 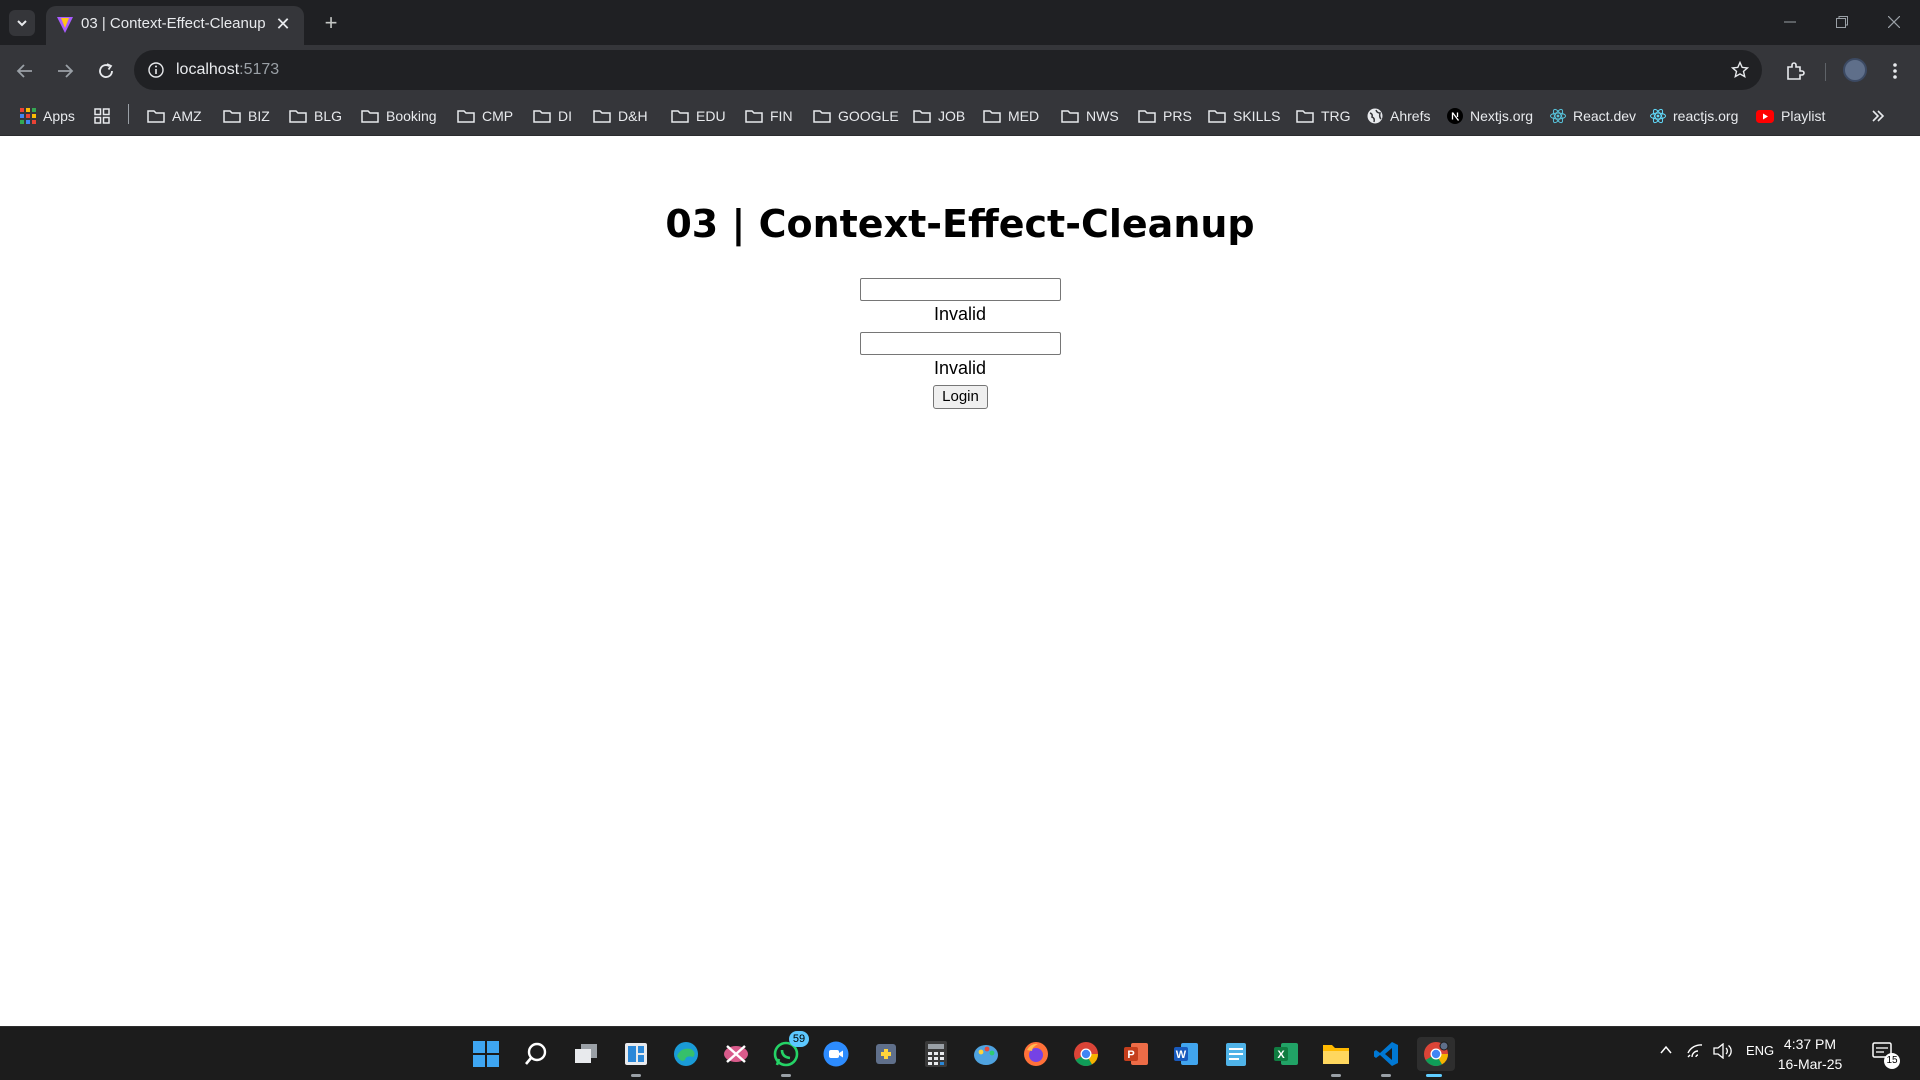 What do you see at coordinates (1895, 71) in the screenshot?
I see `more-menu-icon` at bounding box center [1895, 71].